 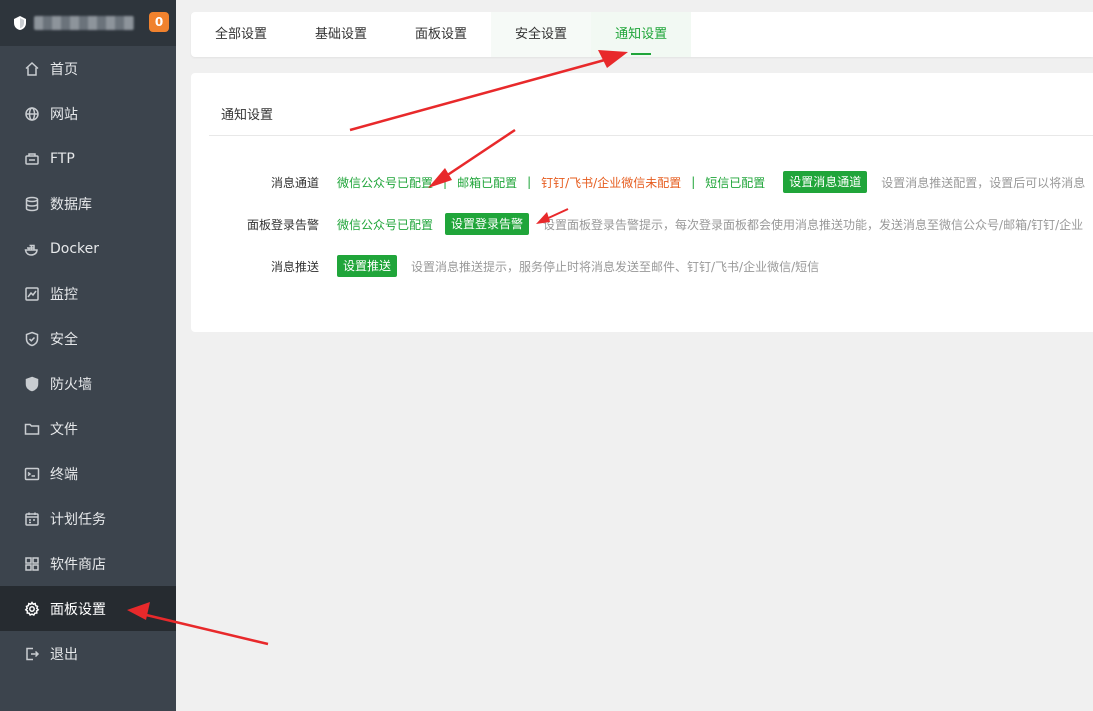 What do you see at coordinates (31, 203) in the screenshot?
I see `database-icon` at bounding box center [31, 203].